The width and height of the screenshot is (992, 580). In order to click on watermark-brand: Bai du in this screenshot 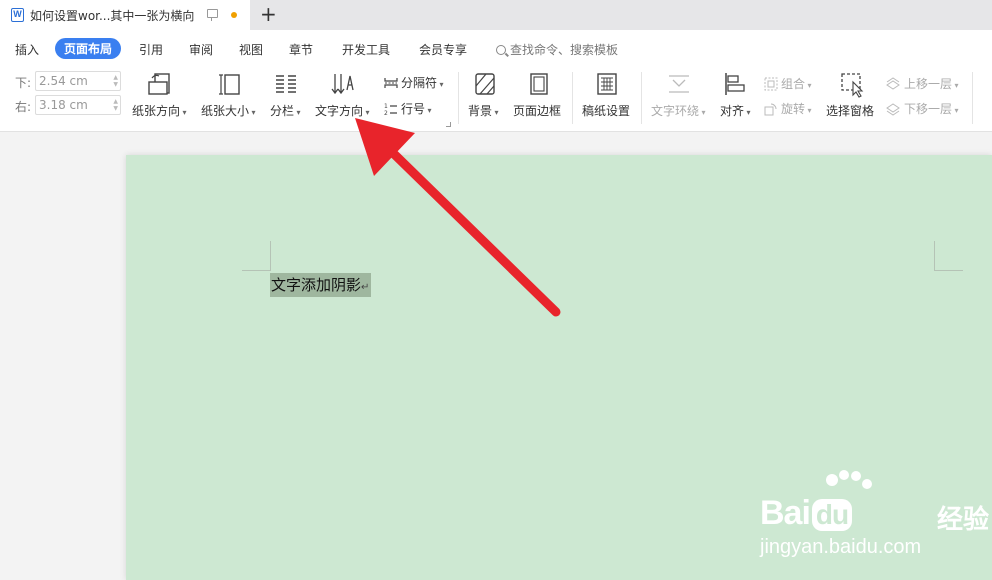, I will do `click(806, 513)`.